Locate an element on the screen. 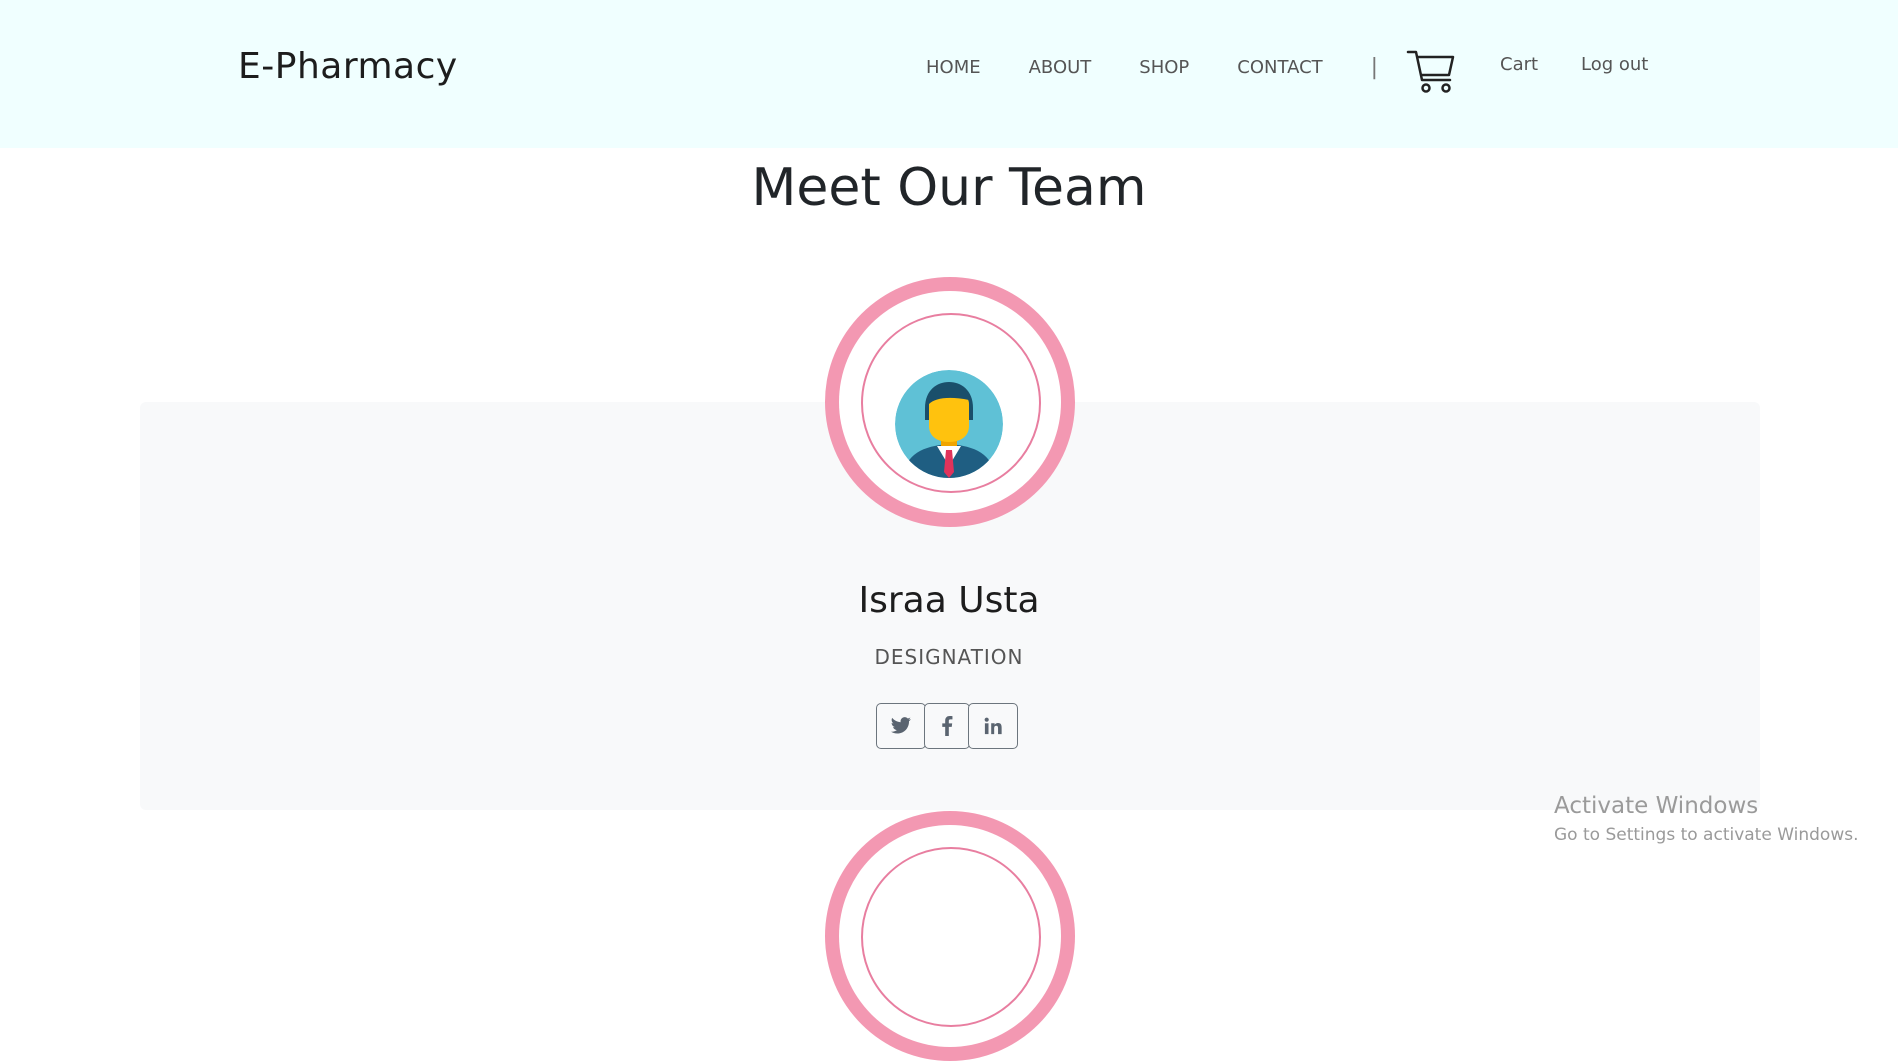  facebook-button is located at coordinates (947, 726).